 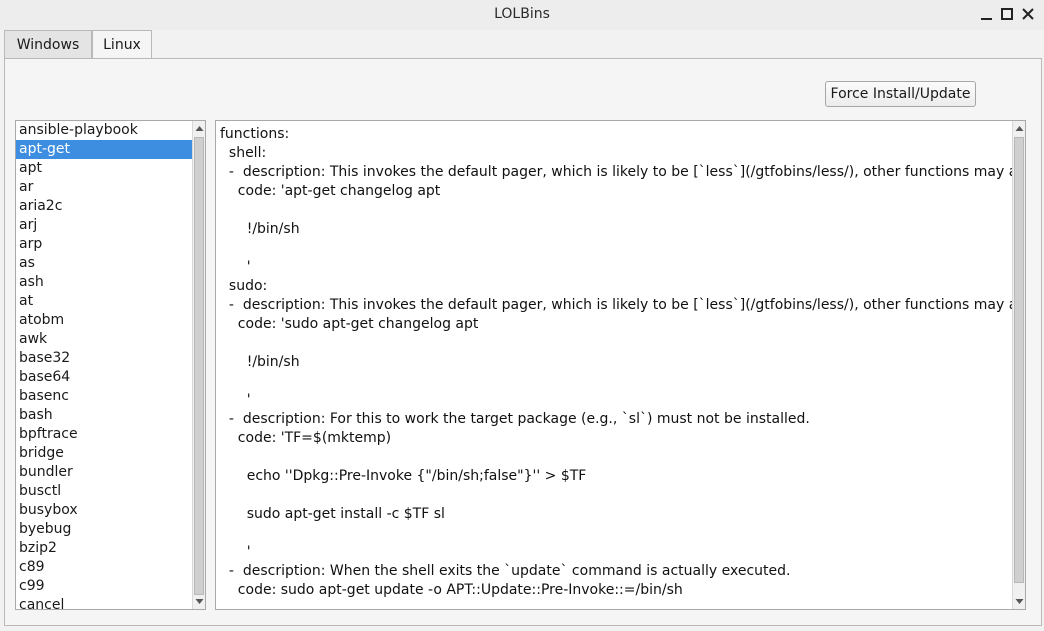 What do you see at coordinates (104, 187) in the screenshot?
I see `list-item: ar` at bounding box center [104, 187].